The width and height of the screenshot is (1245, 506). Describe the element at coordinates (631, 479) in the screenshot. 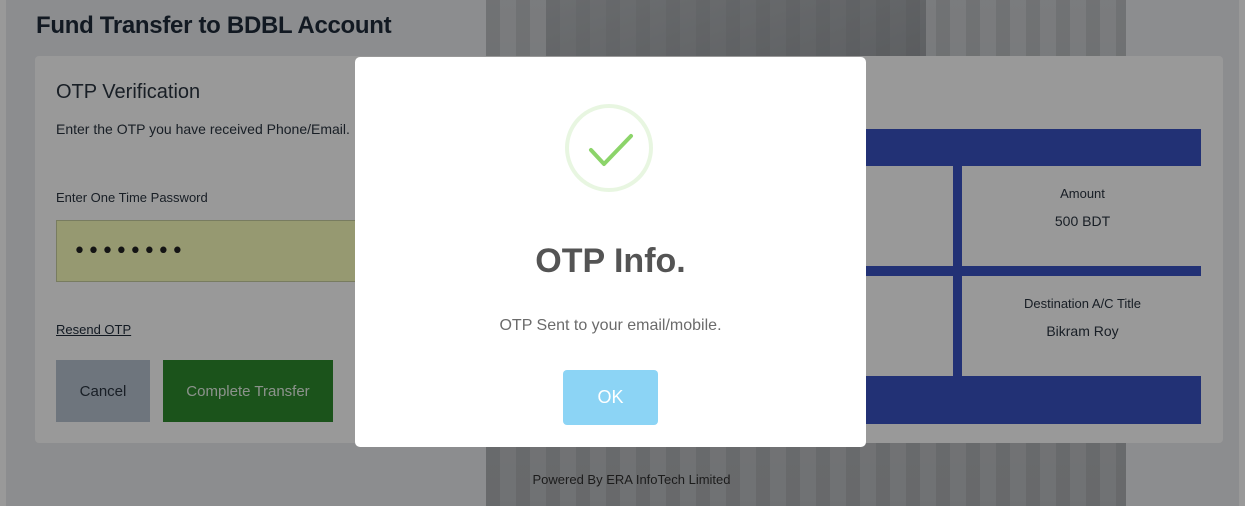

I see `footer-powered-by: Powered By ERA InfoTech Limited` at that location.